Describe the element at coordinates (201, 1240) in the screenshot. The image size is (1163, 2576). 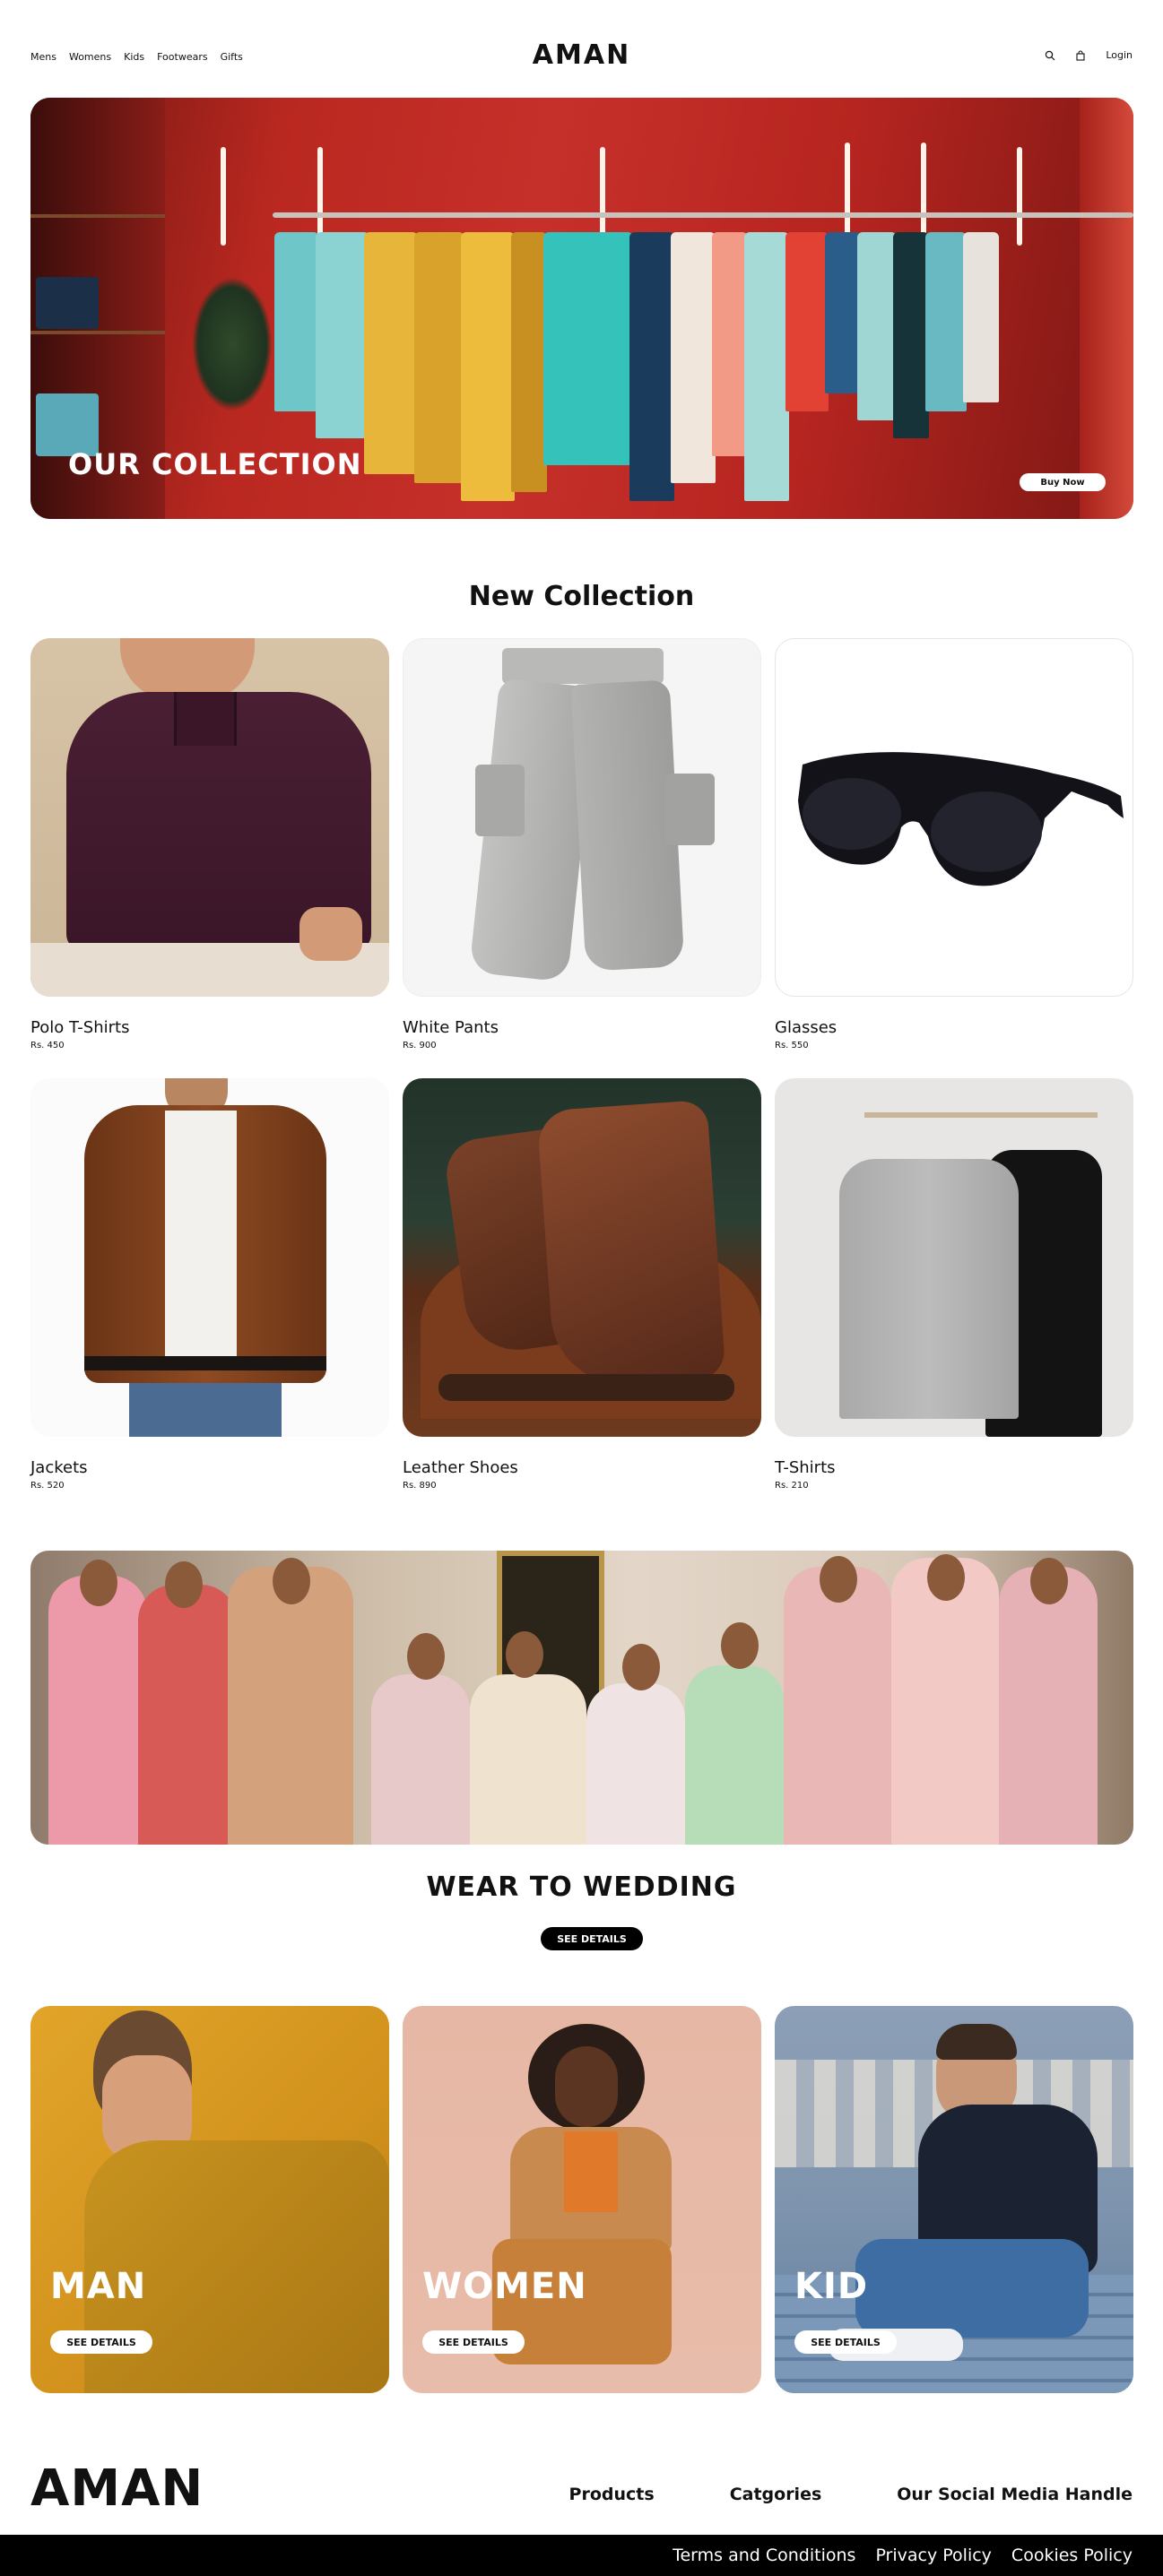
I see `white-tee` at that location.